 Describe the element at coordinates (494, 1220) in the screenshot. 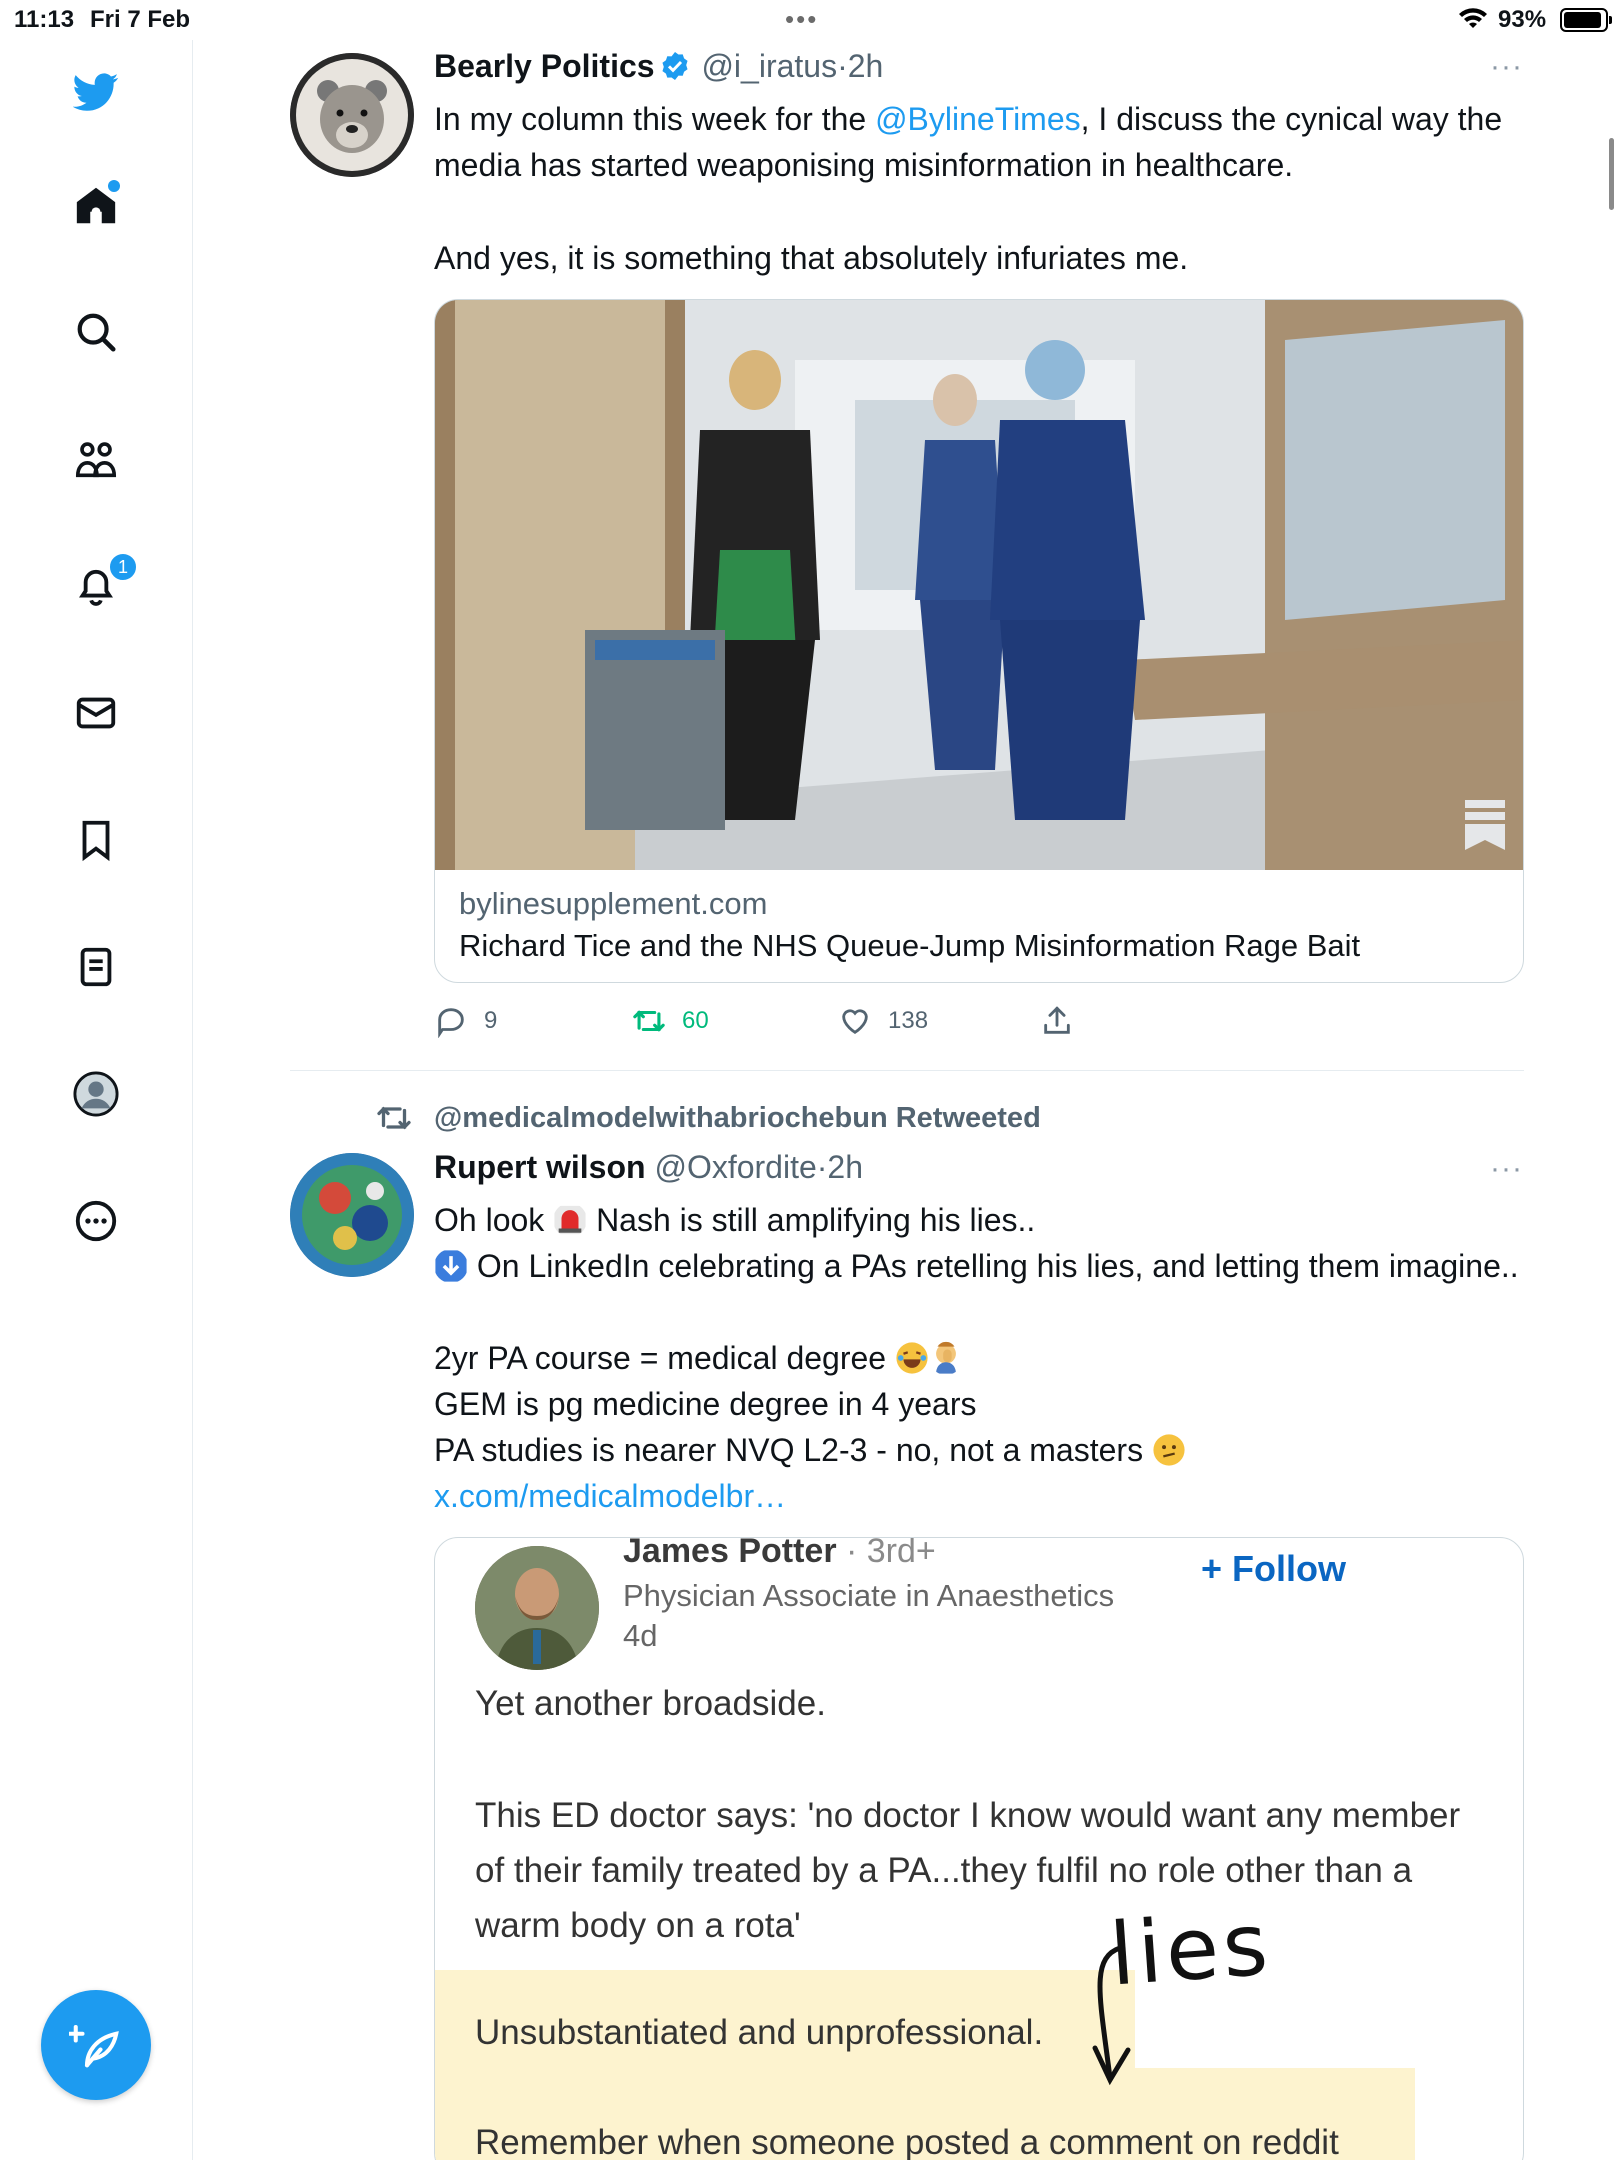

I see `tweet2-line1-a: Oh look` at that location.